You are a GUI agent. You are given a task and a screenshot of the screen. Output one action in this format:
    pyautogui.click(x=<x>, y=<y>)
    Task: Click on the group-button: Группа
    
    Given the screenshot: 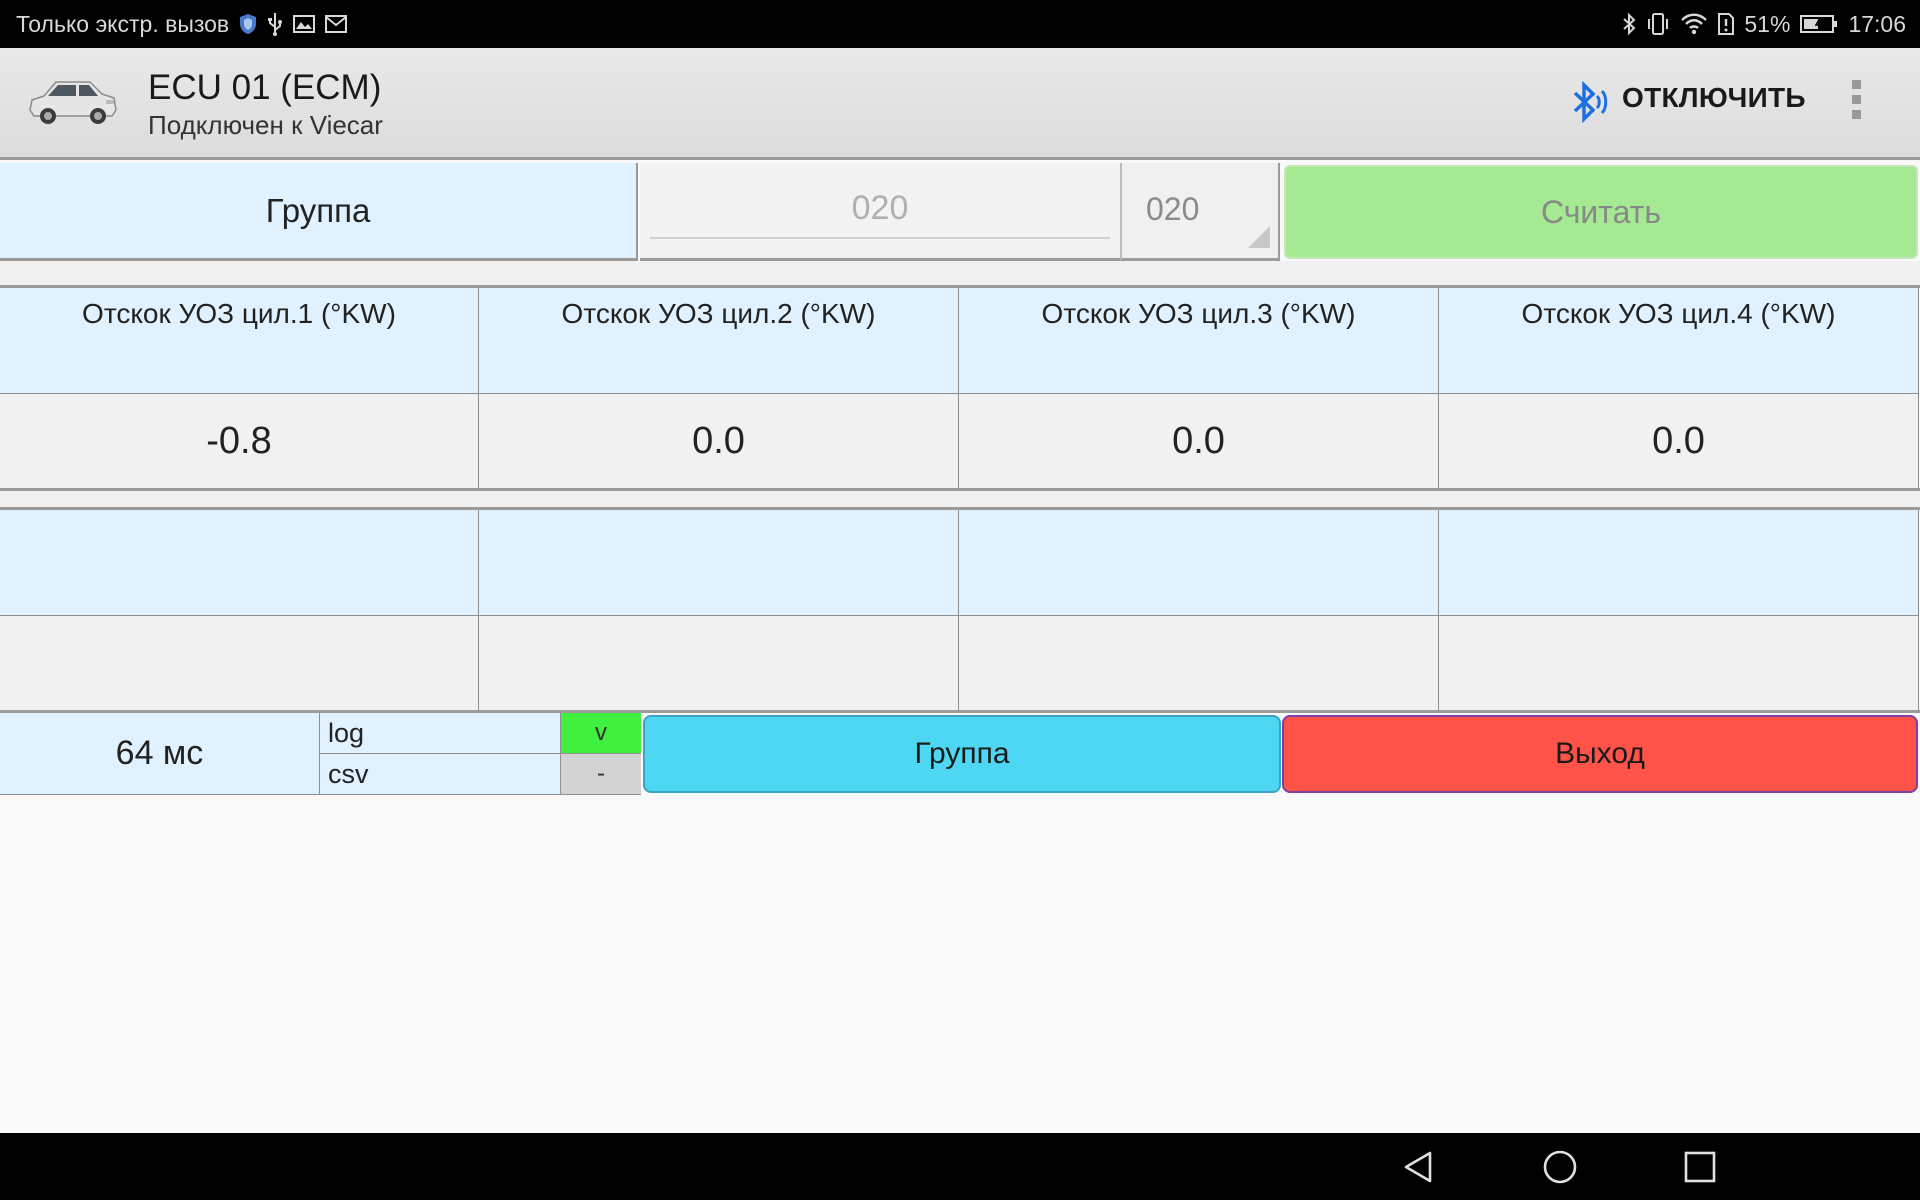 What is the action you would take?
    pyautogui.click(x=962, y=754)
    